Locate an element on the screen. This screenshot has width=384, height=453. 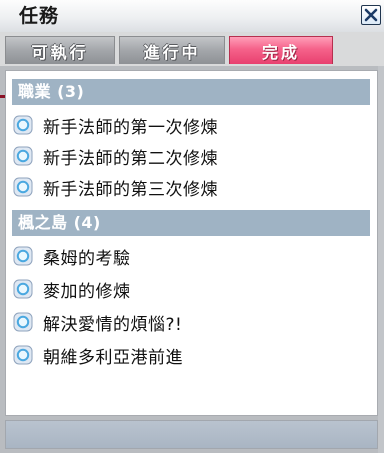
quest-item: 朝維多利亞港前進 is located at coordinates (188, 355).